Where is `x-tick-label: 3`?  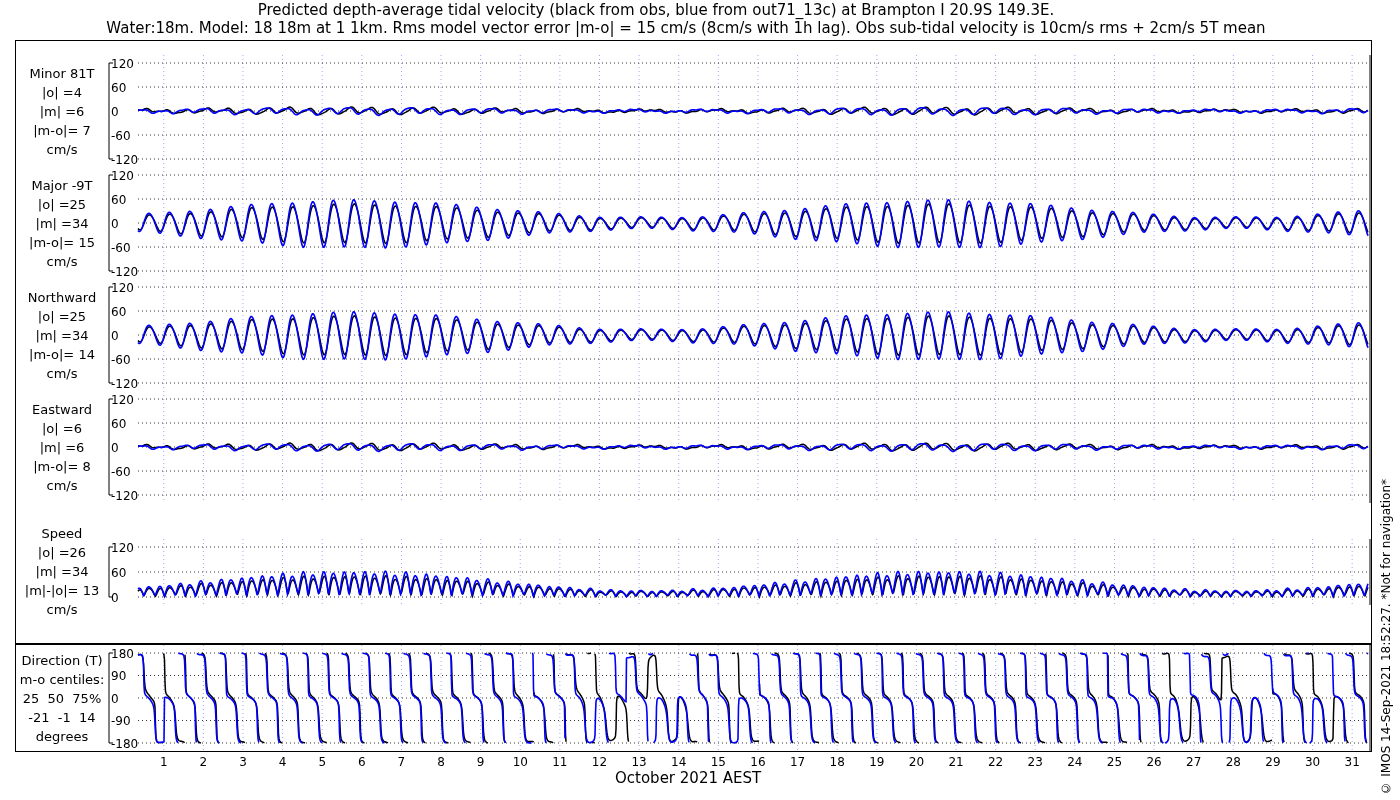
x-tick-label: 3 is located at coordinates (243, 762).